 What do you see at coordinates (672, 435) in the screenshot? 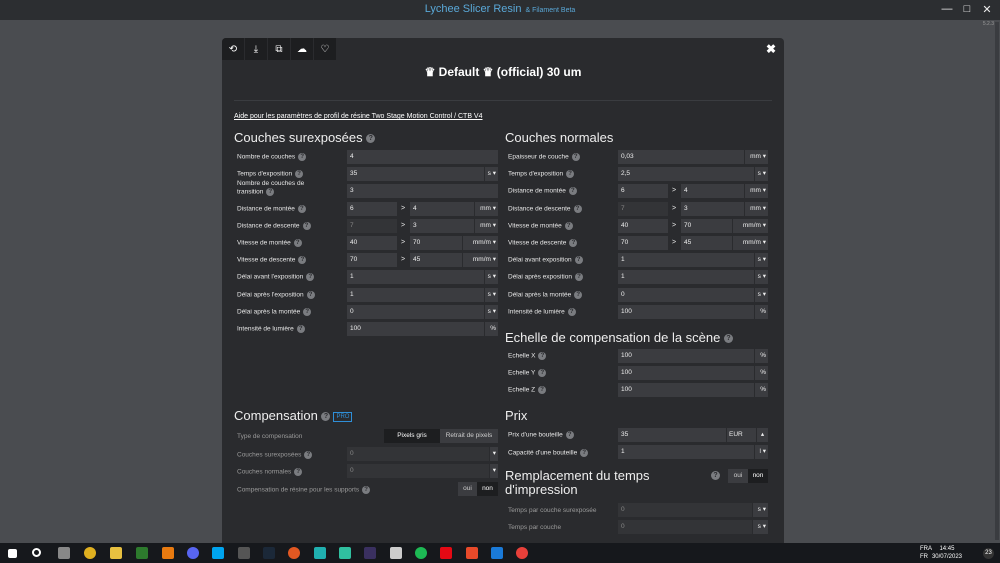
I see `bottle-price-input: 35` at bounding box center [672, 435].